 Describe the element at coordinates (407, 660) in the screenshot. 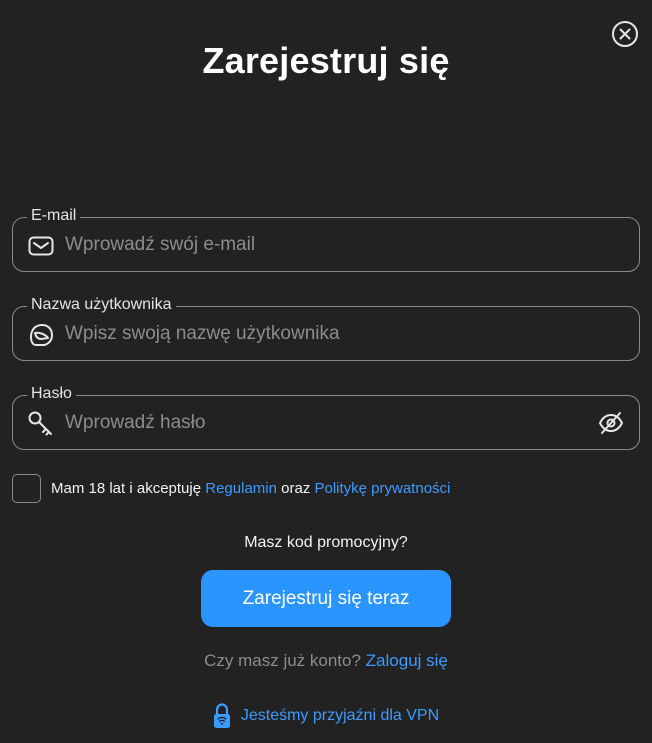

I see `login-link: Zaloguj się` at that location.